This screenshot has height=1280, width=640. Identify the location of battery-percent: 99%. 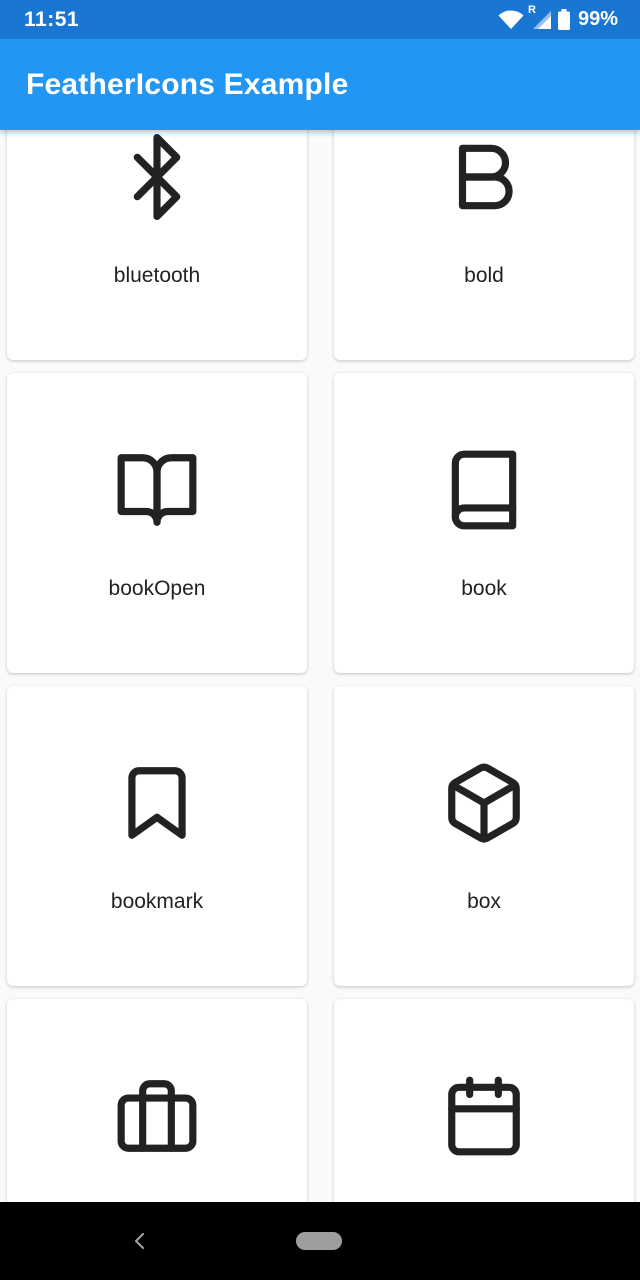
(597, 19).